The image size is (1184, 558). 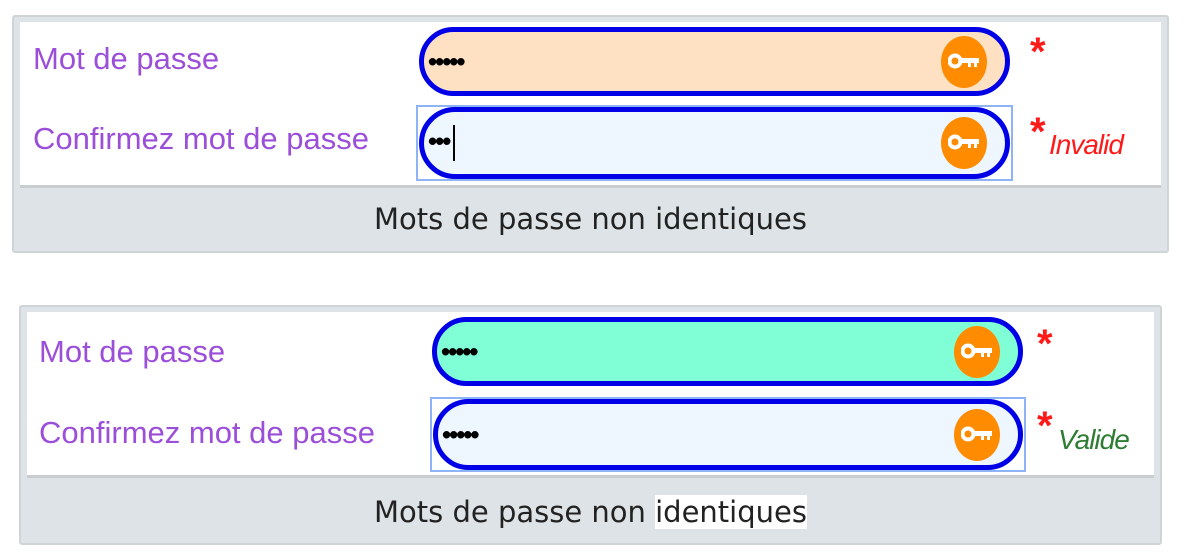 I want to click on confirm-focus-outline: •••••, so click(x=728, y=434).